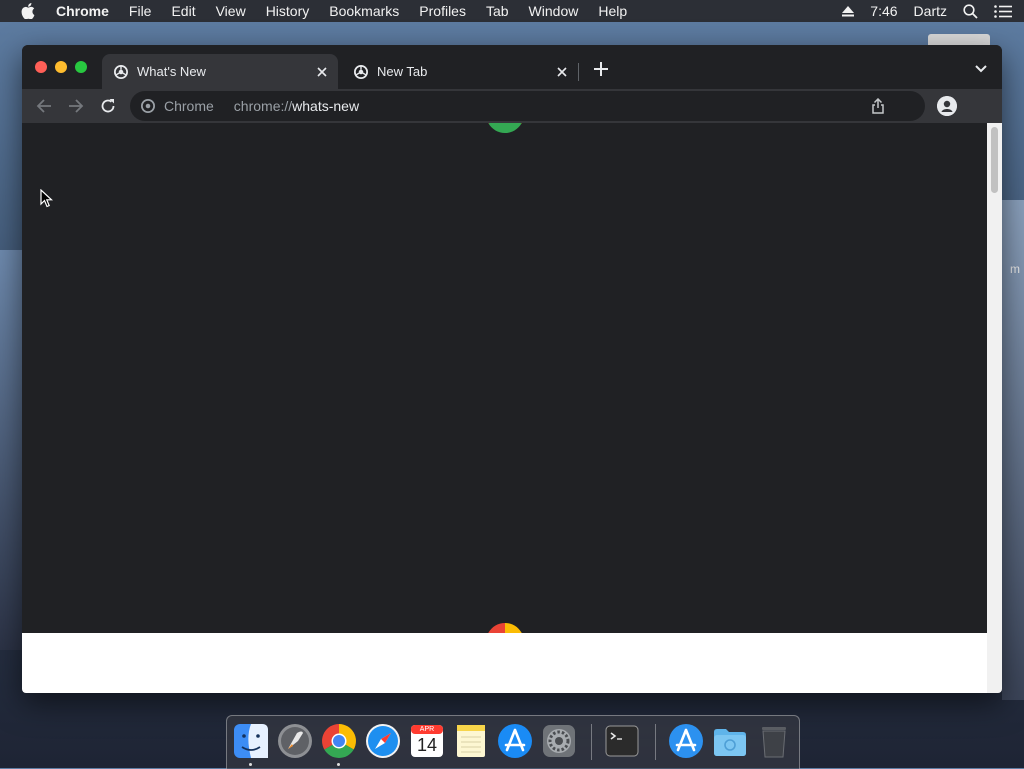 This screenshot has height=769, width=1024. I want to click on chrome-app-icon, so click(339, 741).